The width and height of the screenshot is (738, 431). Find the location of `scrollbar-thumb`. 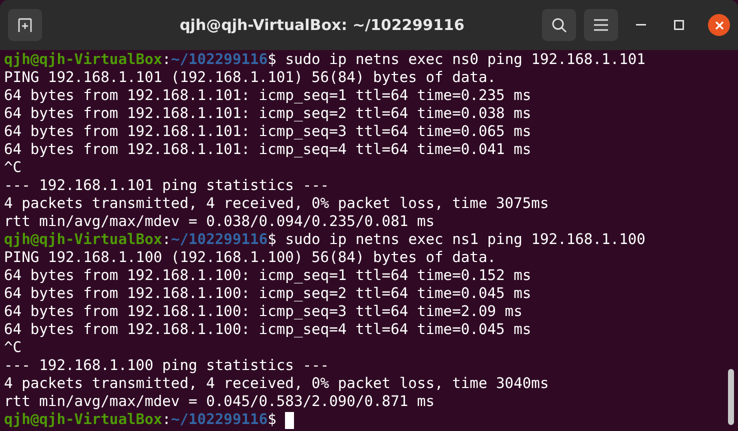

scrollbar-thumb is located at coordinates (731, 397).